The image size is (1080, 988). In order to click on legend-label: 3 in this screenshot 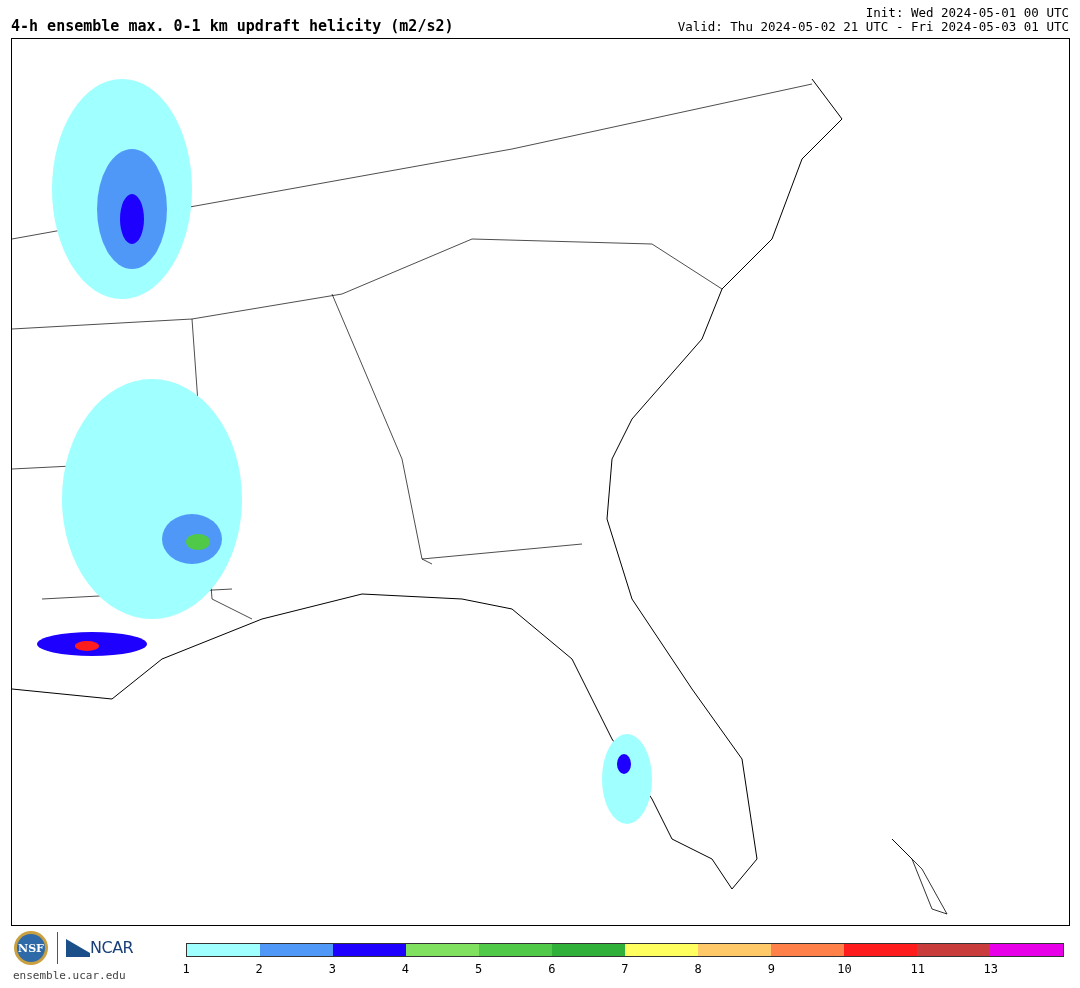, I will do `click(332, 969)`.